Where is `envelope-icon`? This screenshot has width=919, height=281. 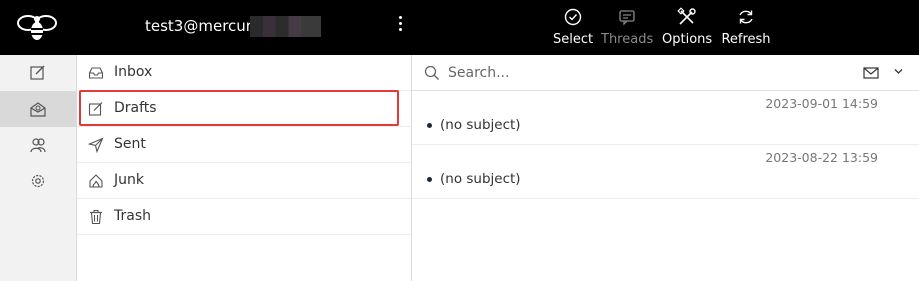
envelope-icon is located at coordinates (871, 73).